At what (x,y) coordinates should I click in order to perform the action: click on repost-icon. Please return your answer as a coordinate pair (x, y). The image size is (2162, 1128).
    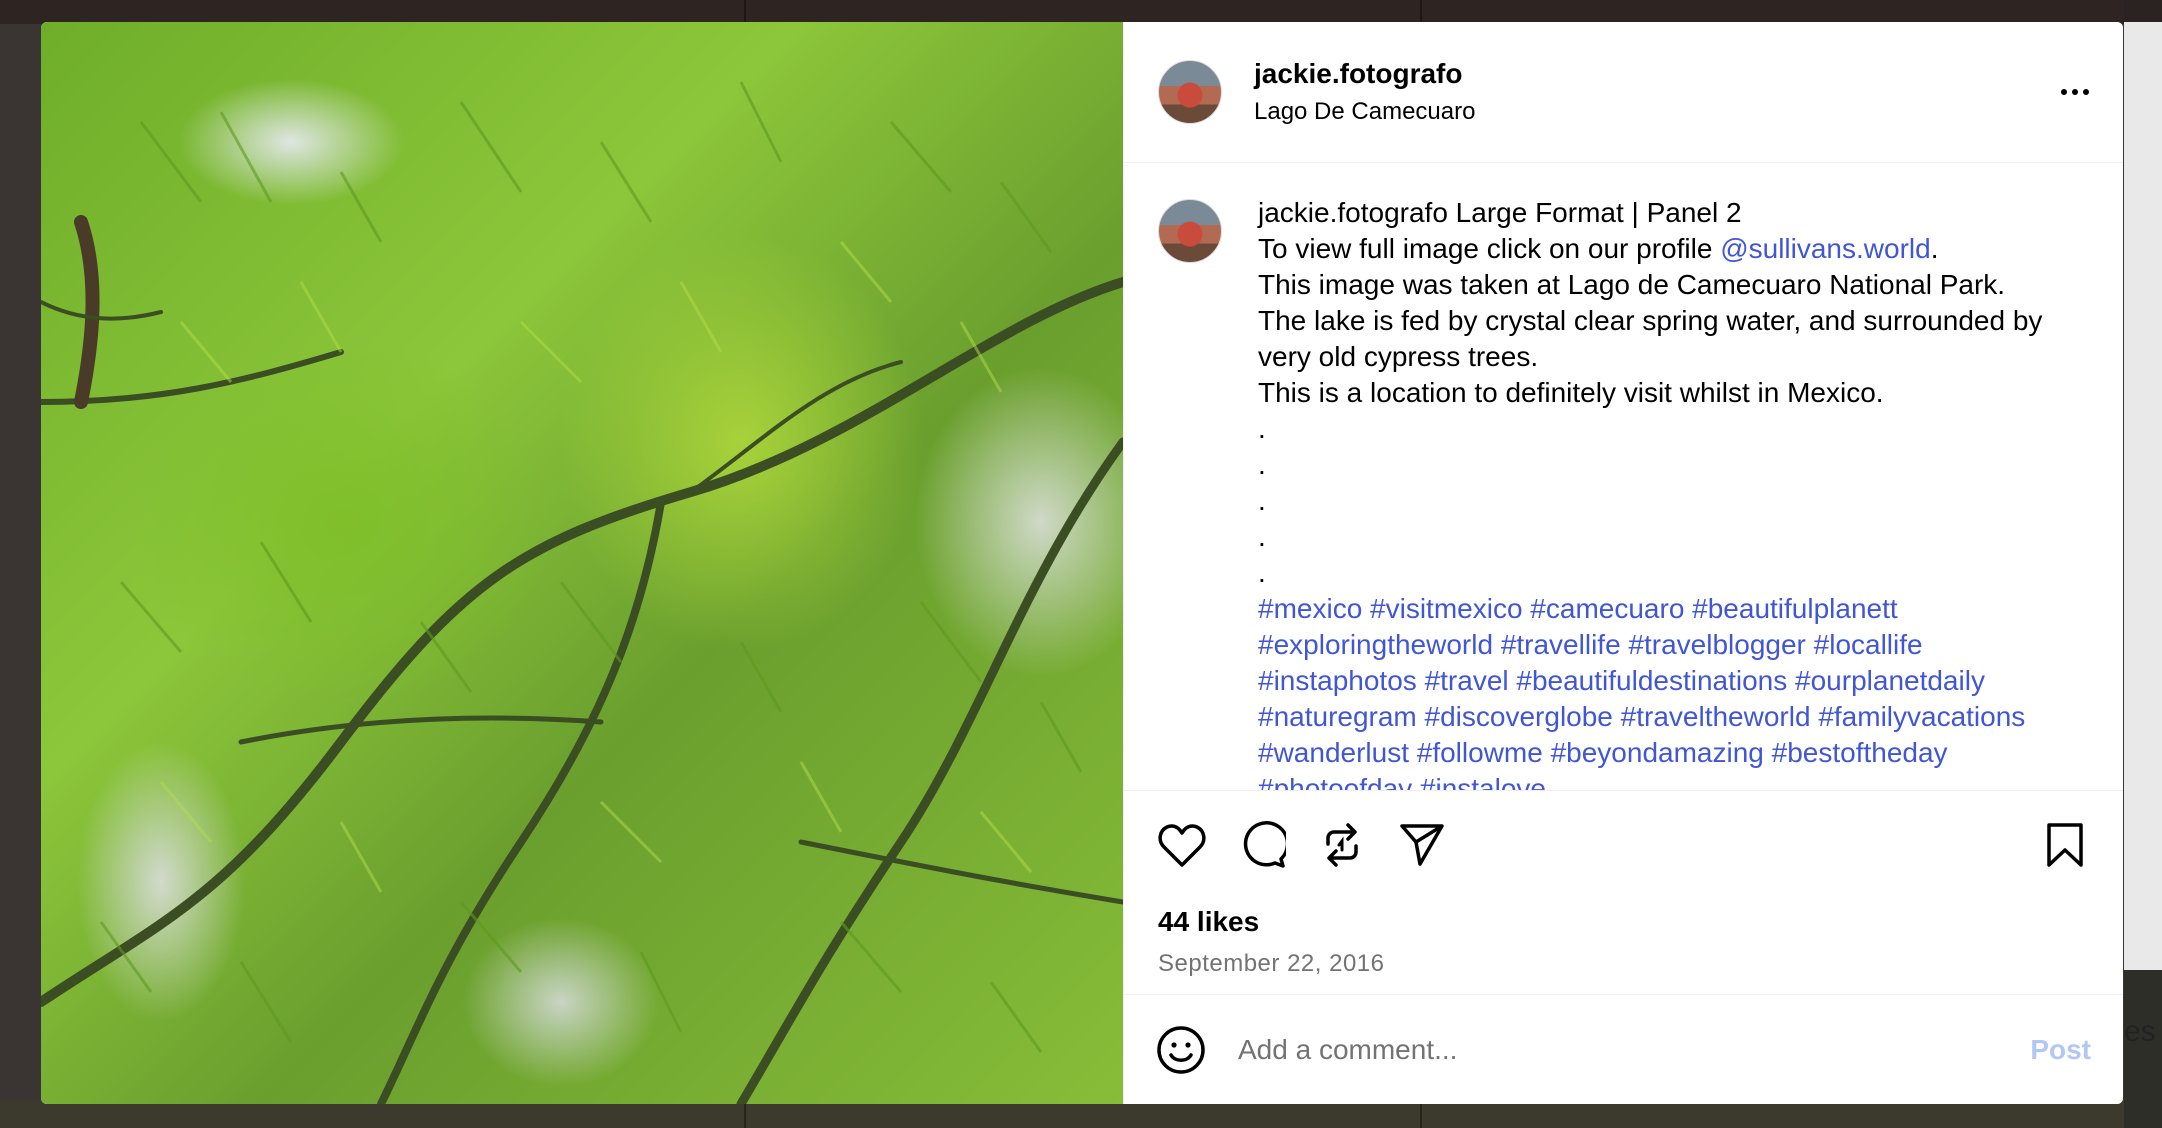
    Looking at the image, I should click on (1342, 845).